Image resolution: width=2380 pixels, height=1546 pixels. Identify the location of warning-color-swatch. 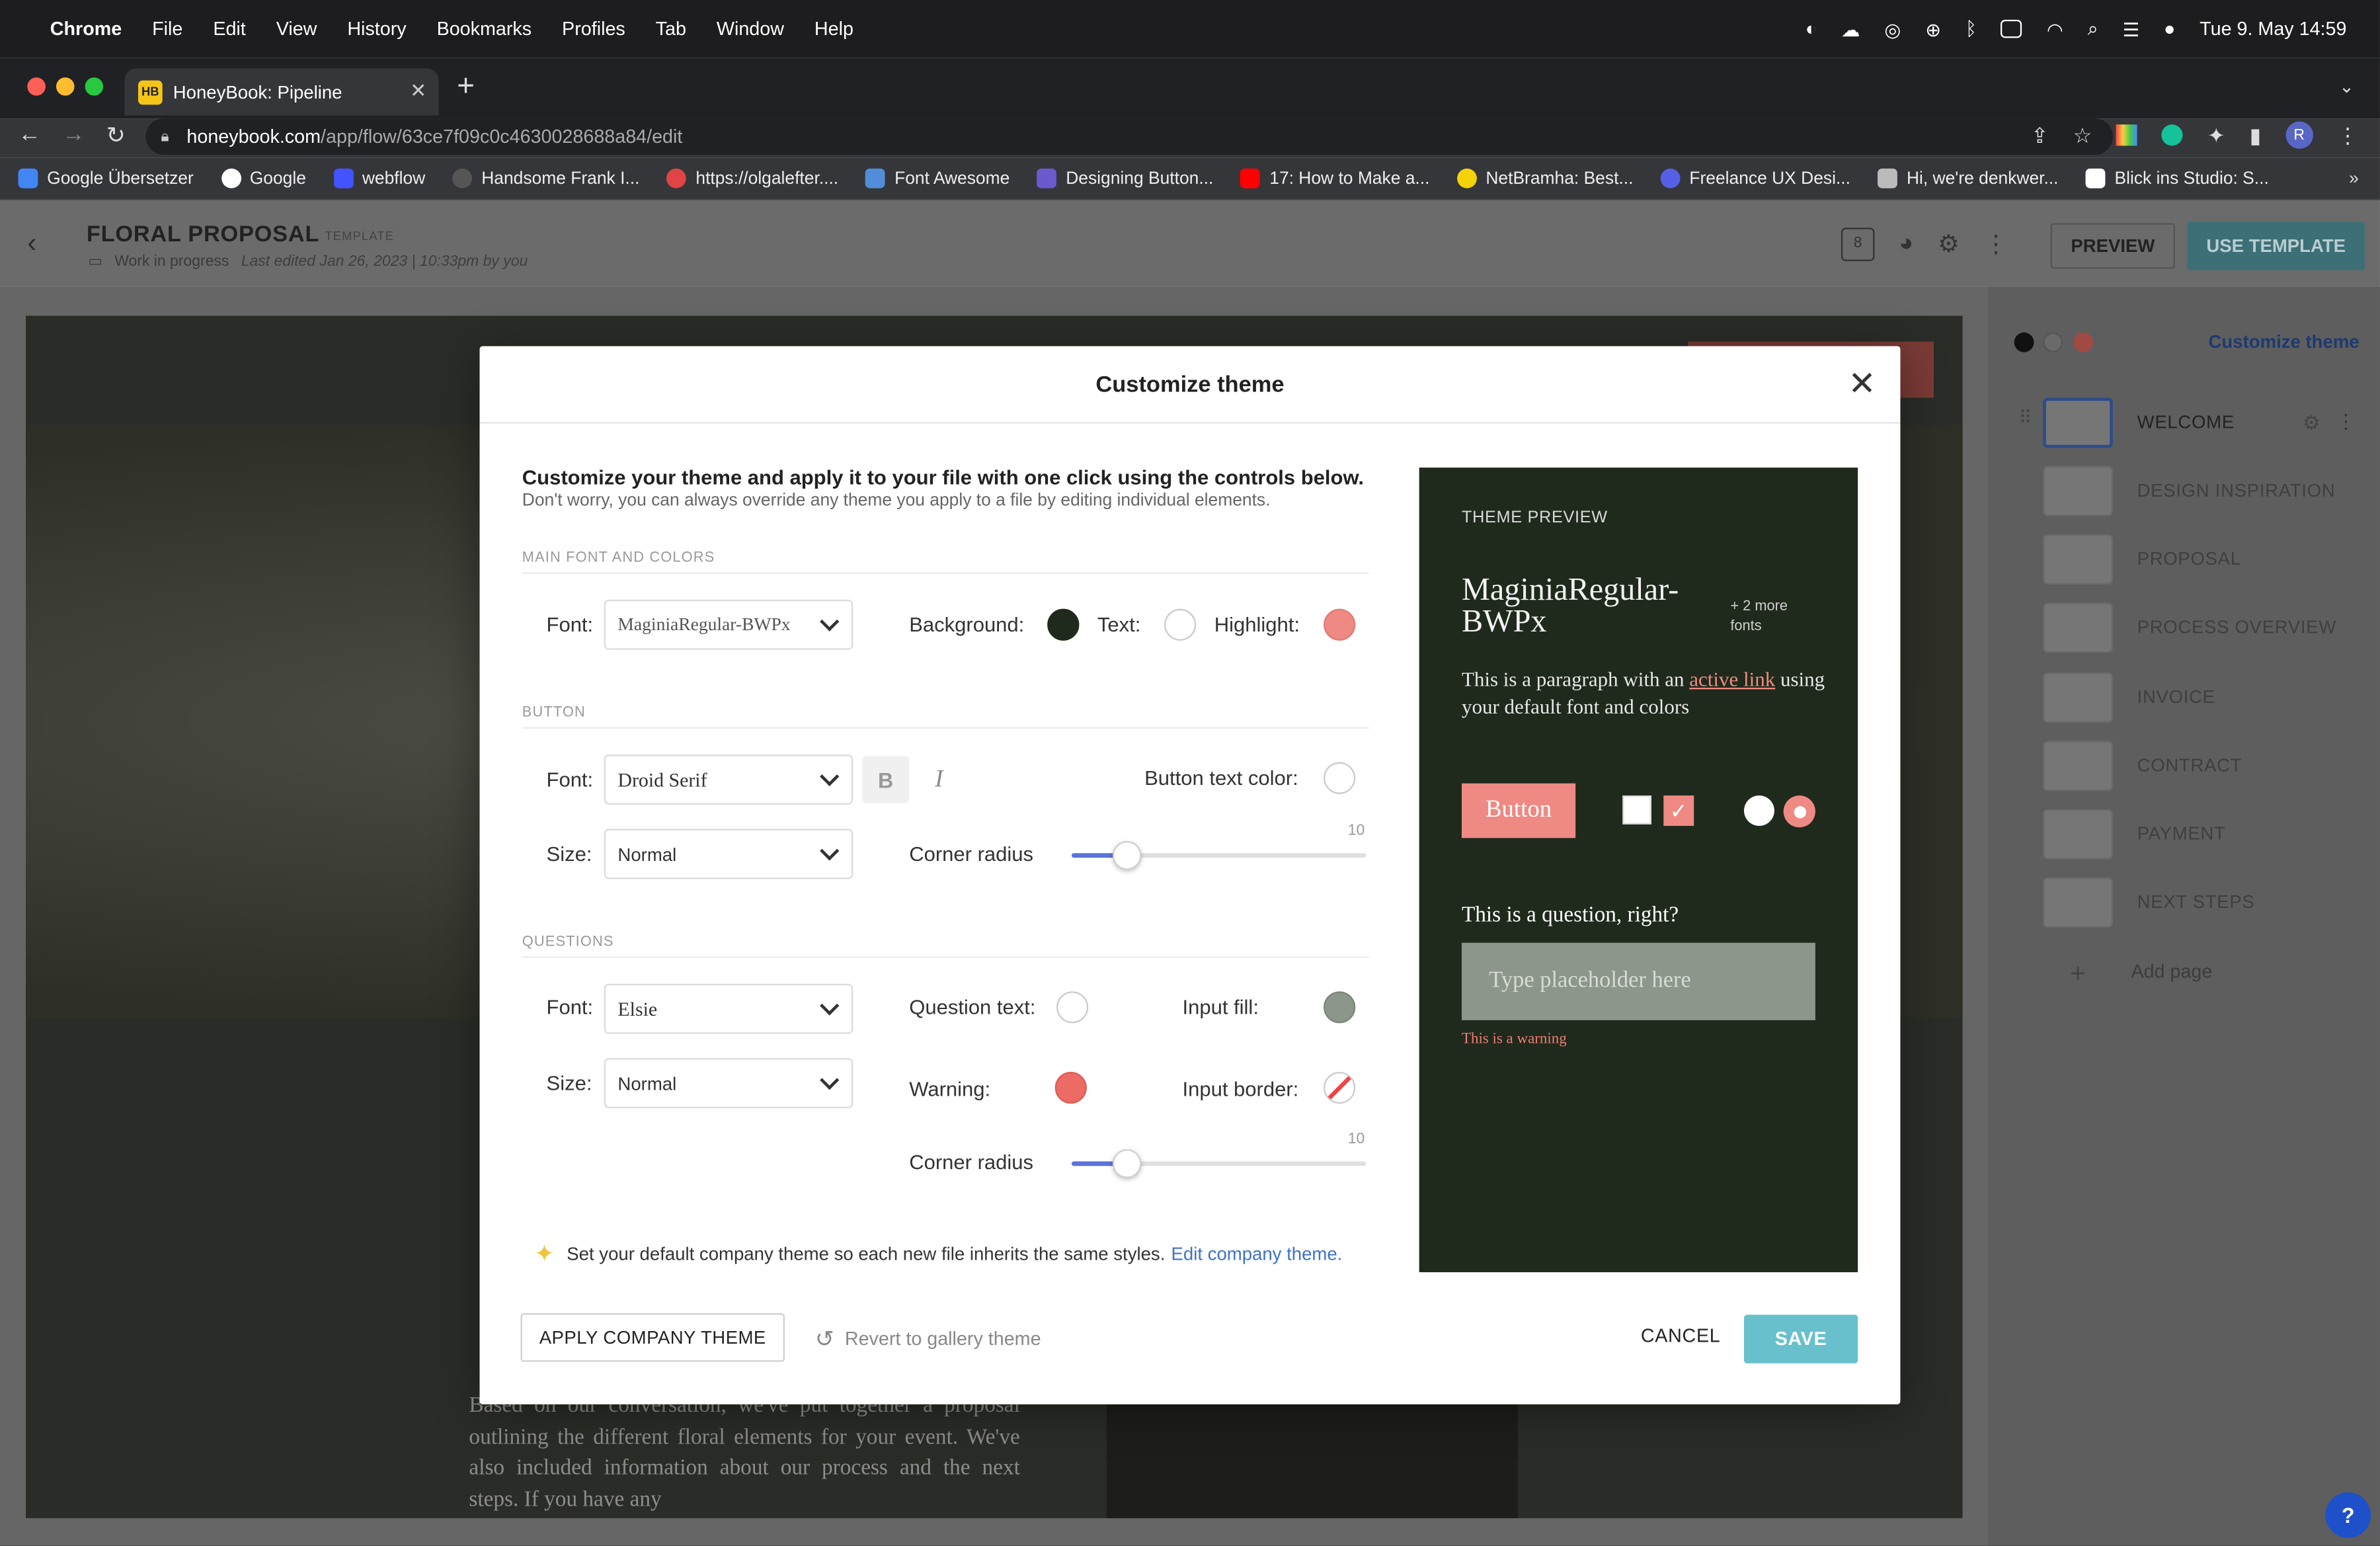
(1070, 1087).